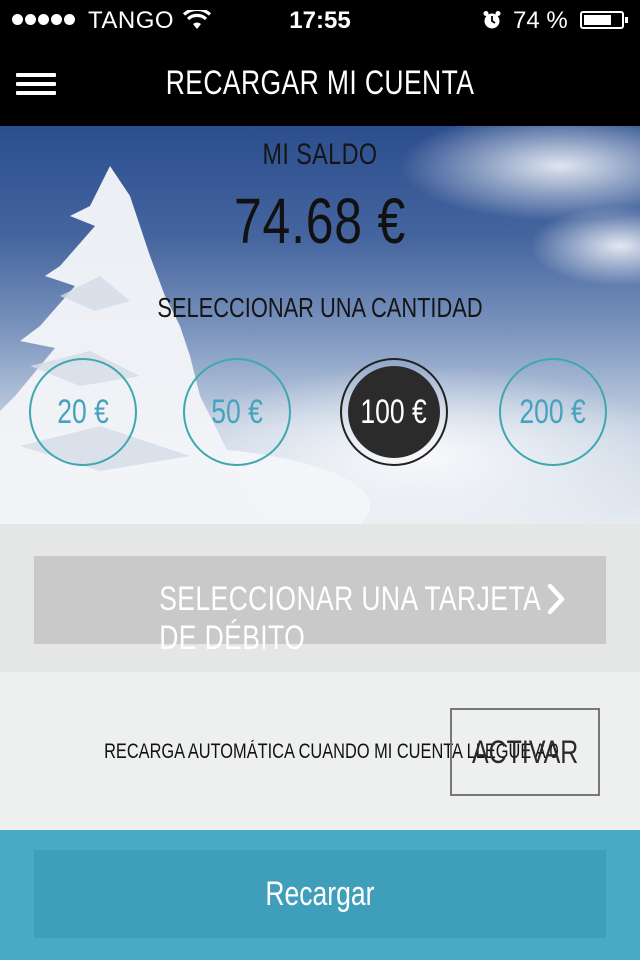 Image resolution: width=640 pixels, height=960 pixels. Describe the element at coordinates (320, 20) in the screenshot. I see `status-bar: TANGO 17:55 74 %` at that location.